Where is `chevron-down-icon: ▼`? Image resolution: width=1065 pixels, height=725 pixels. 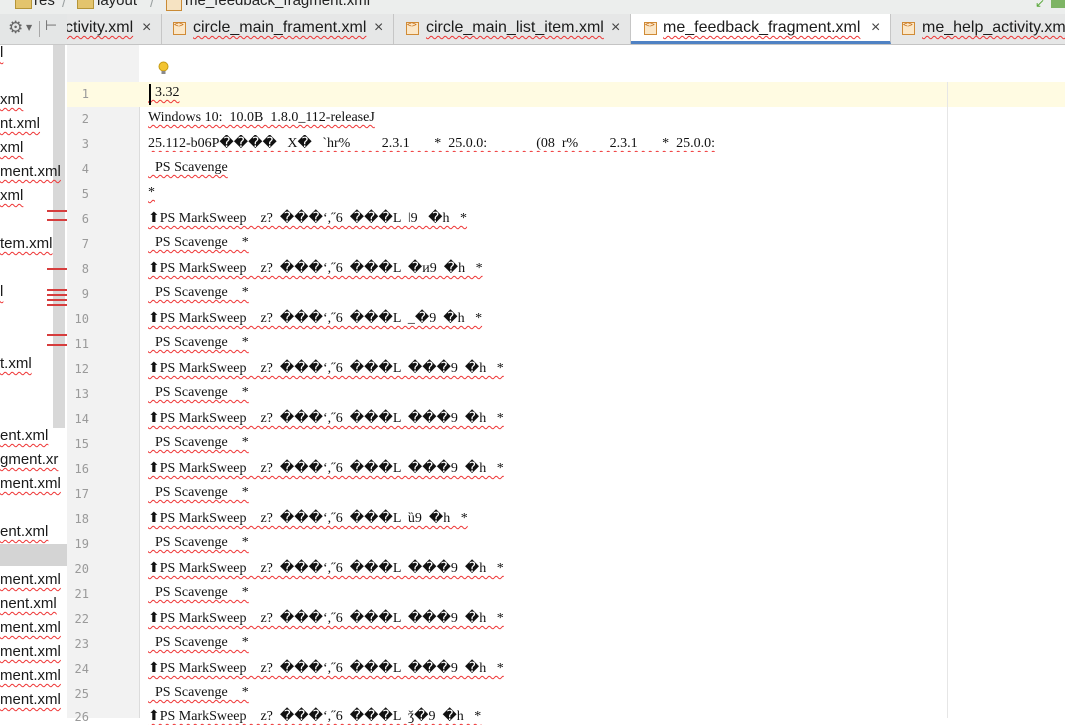 chevron-down-icon: ▼ is located at coordinates (29, 27).